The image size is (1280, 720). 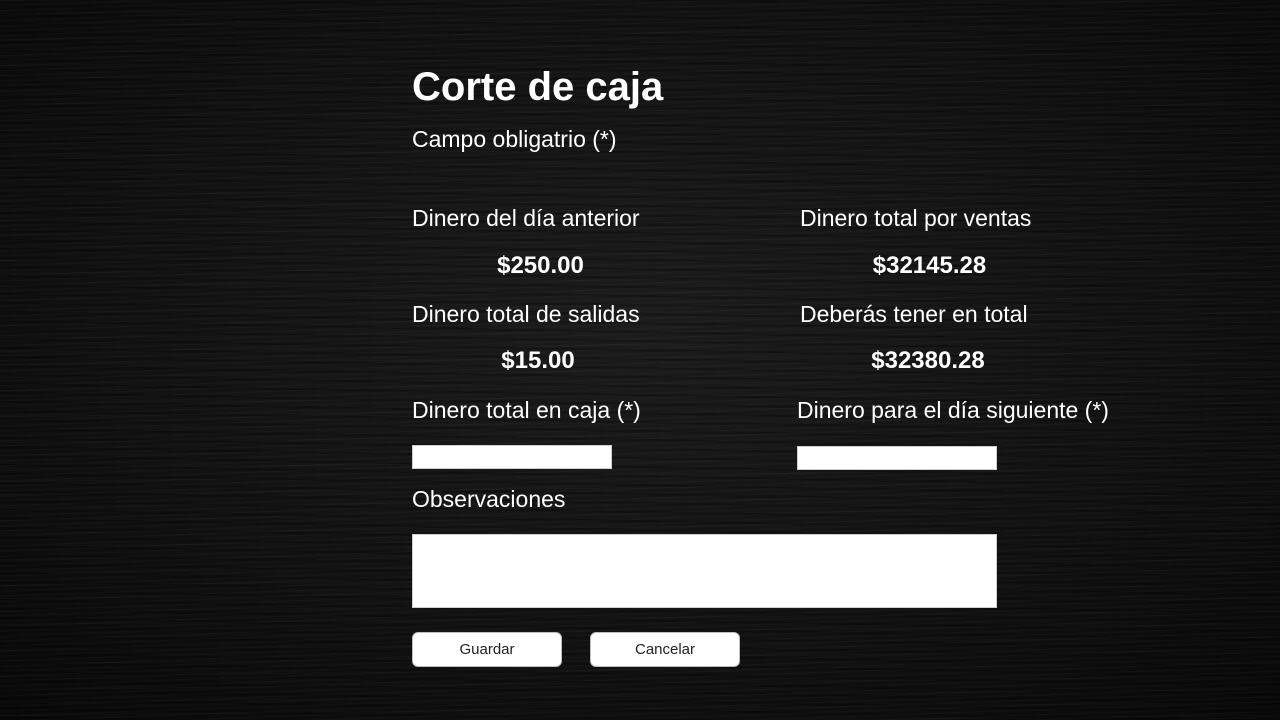 What do you see at coordinates (540, 265) in the screenshot?
I see `previous-day-money-value: $250.00` at bounding box center [540, 265].